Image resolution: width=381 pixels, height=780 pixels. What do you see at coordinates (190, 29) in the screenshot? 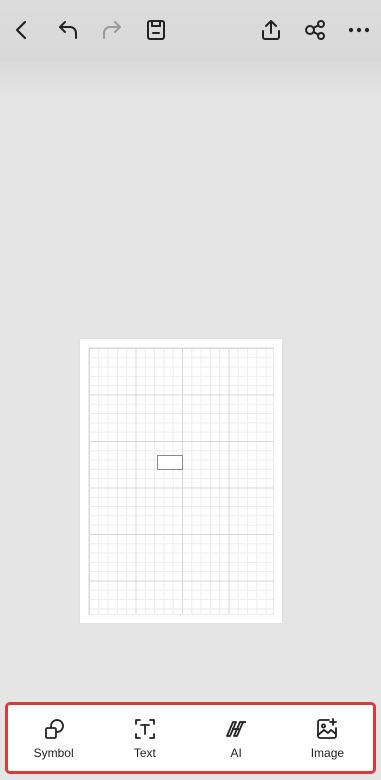
I see `top-toolbar` at bounding box center [190, 29].